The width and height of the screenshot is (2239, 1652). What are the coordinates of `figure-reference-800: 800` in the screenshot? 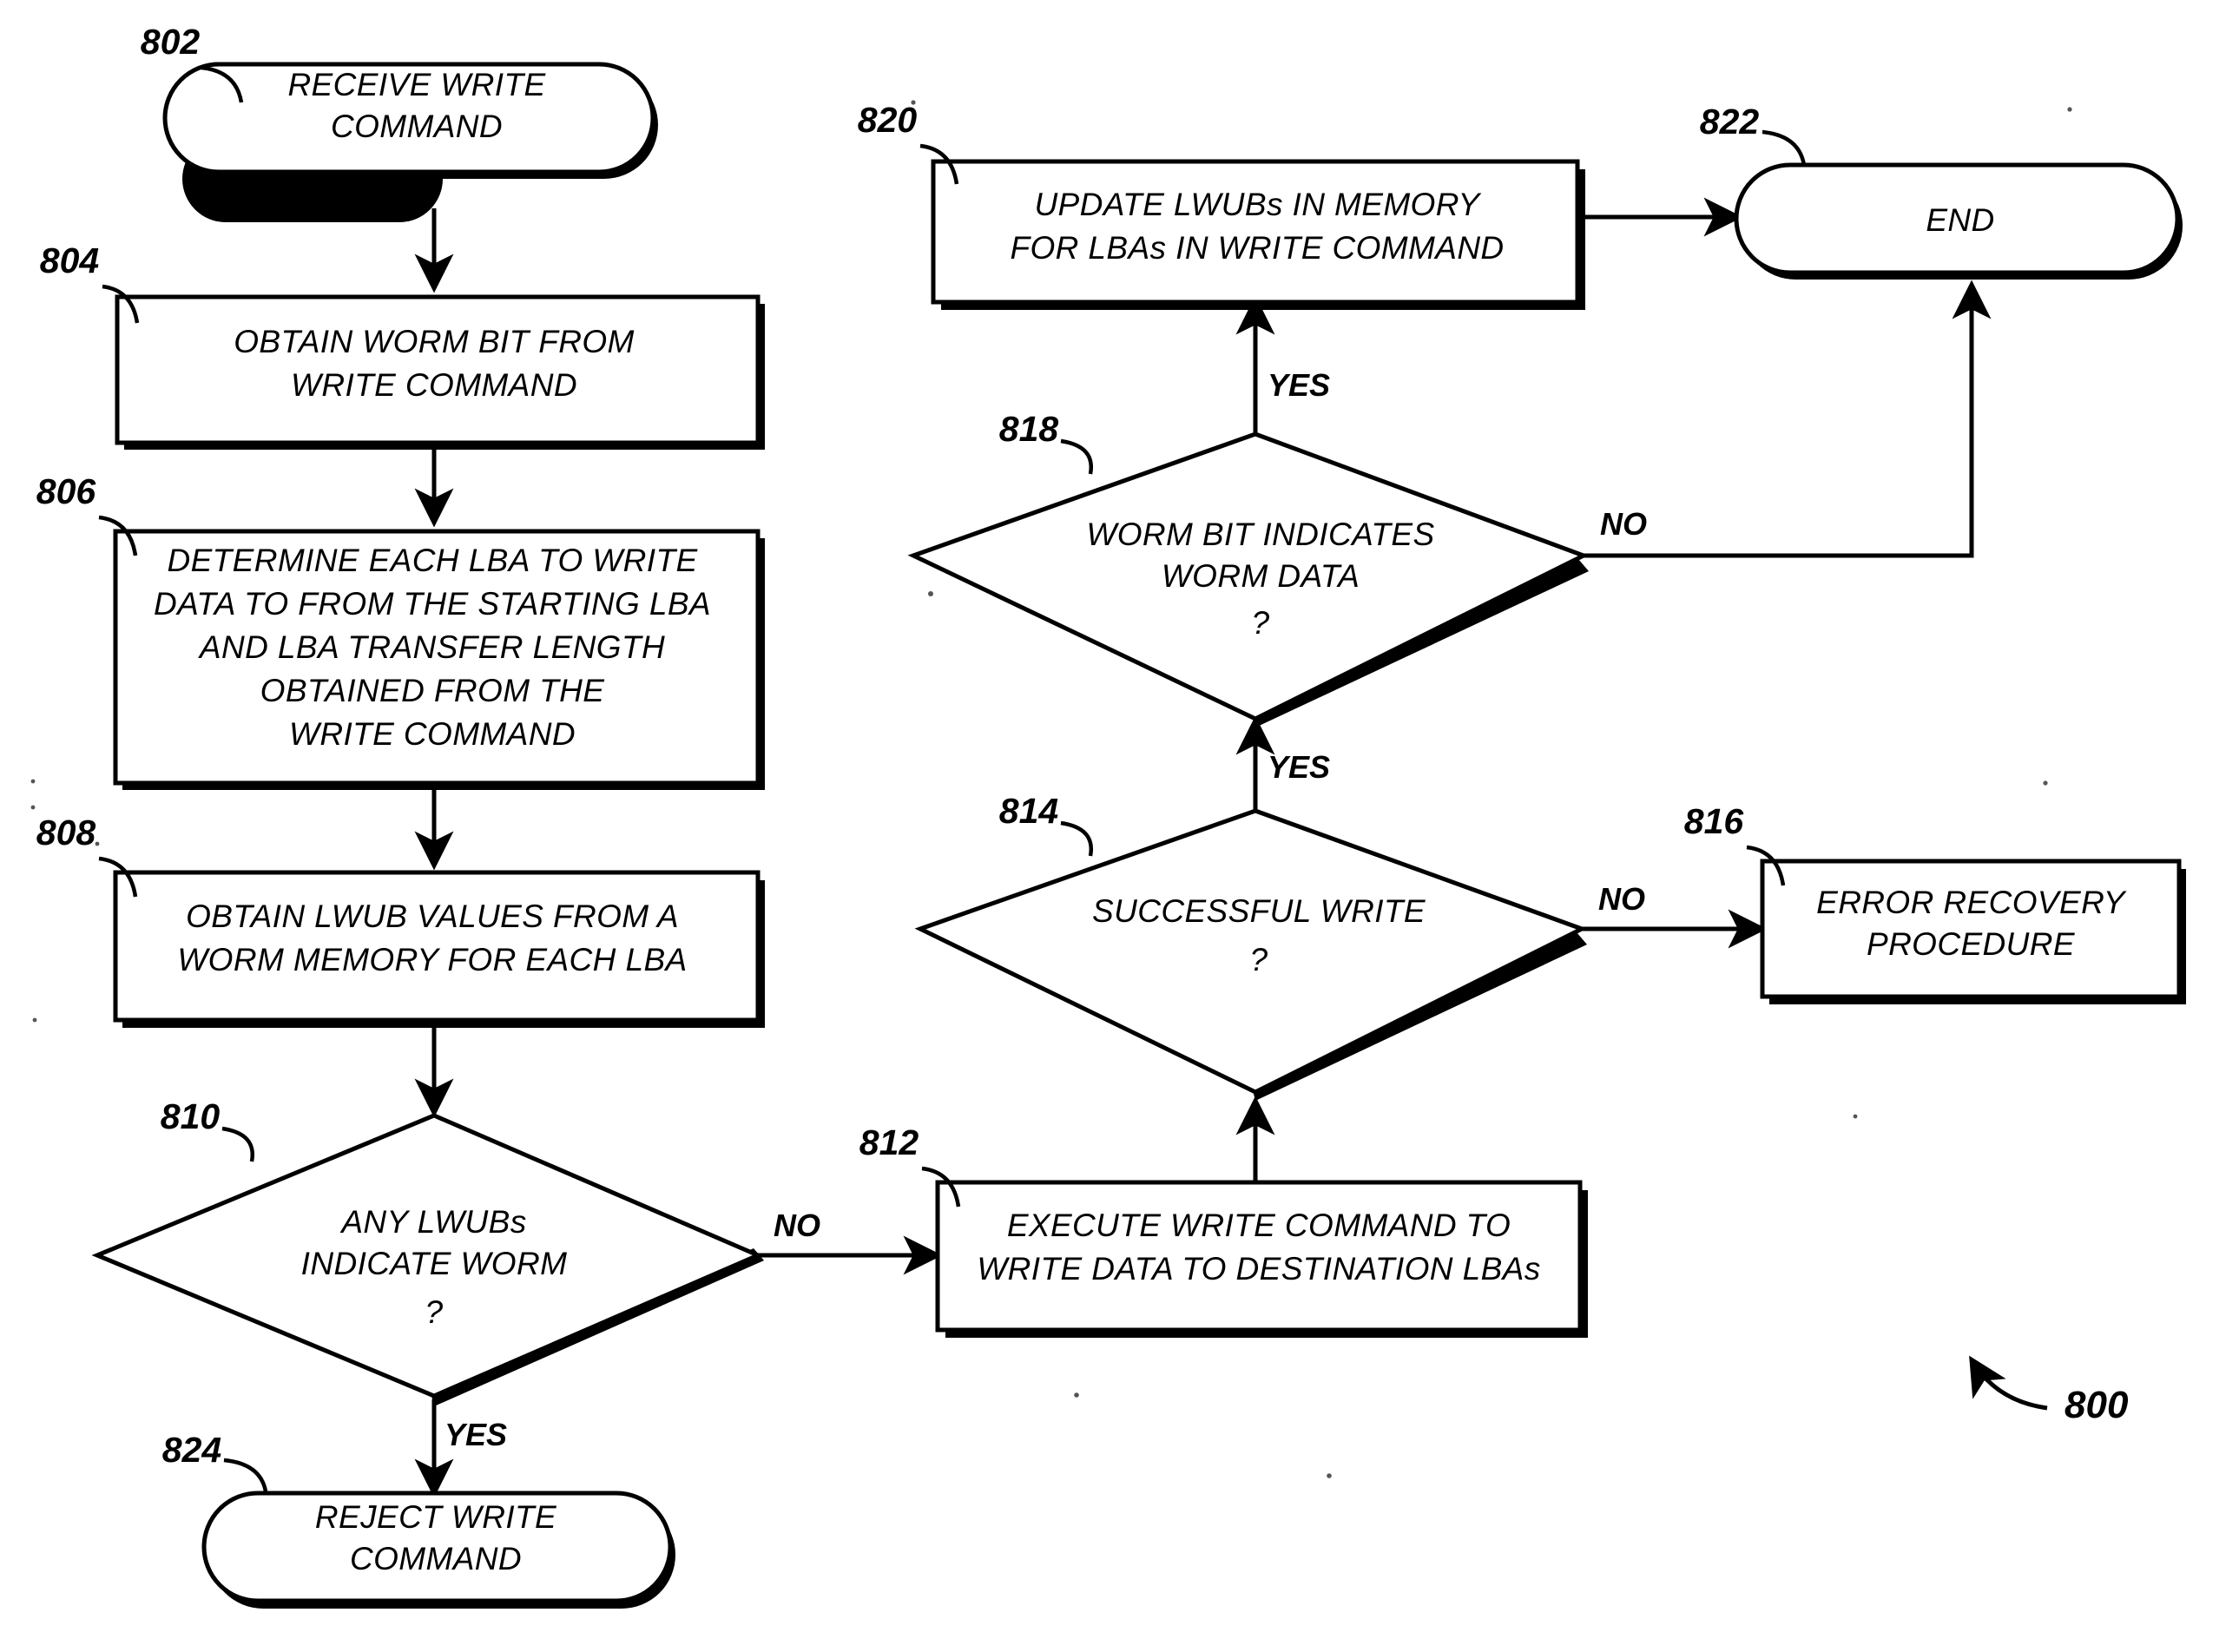 It's located at (2049, 1390).